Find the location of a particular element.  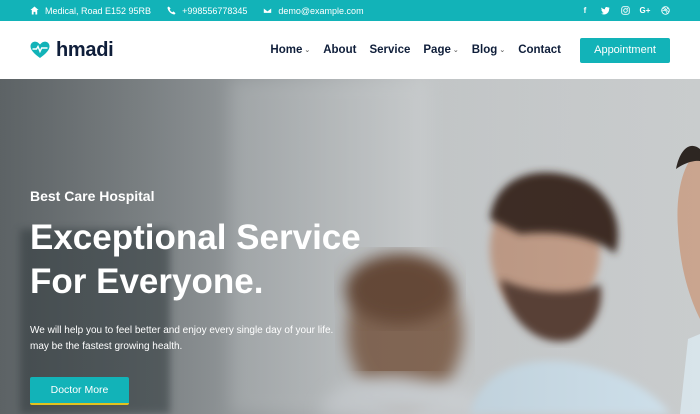

mail-icon is located at coordinates (268, 10).